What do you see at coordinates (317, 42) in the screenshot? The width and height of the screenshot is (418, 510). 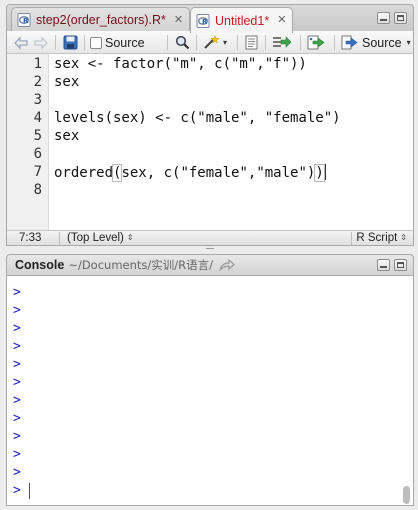 I see `rerun-icon` at bounding box center [317, 42].